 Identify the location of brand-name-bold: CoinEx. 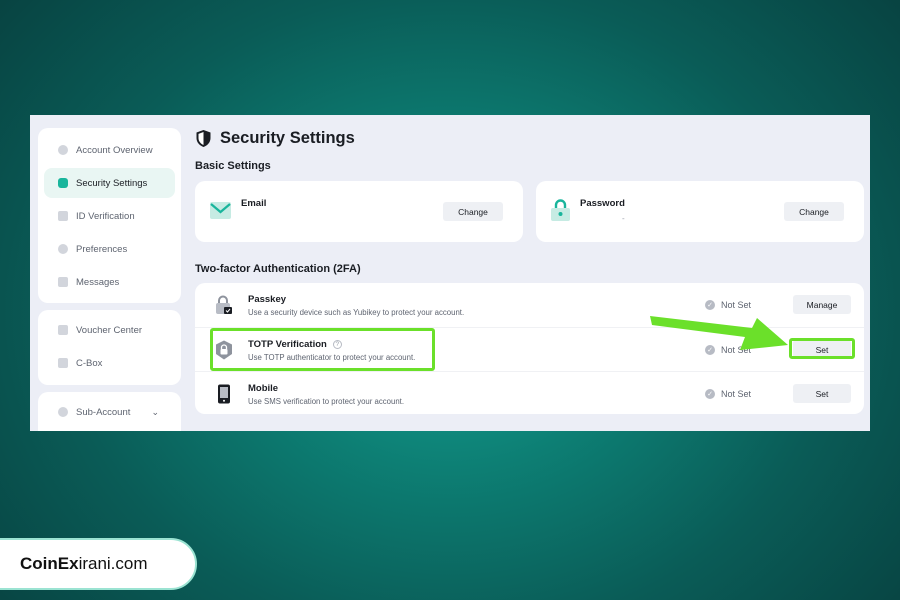
(49, 563).